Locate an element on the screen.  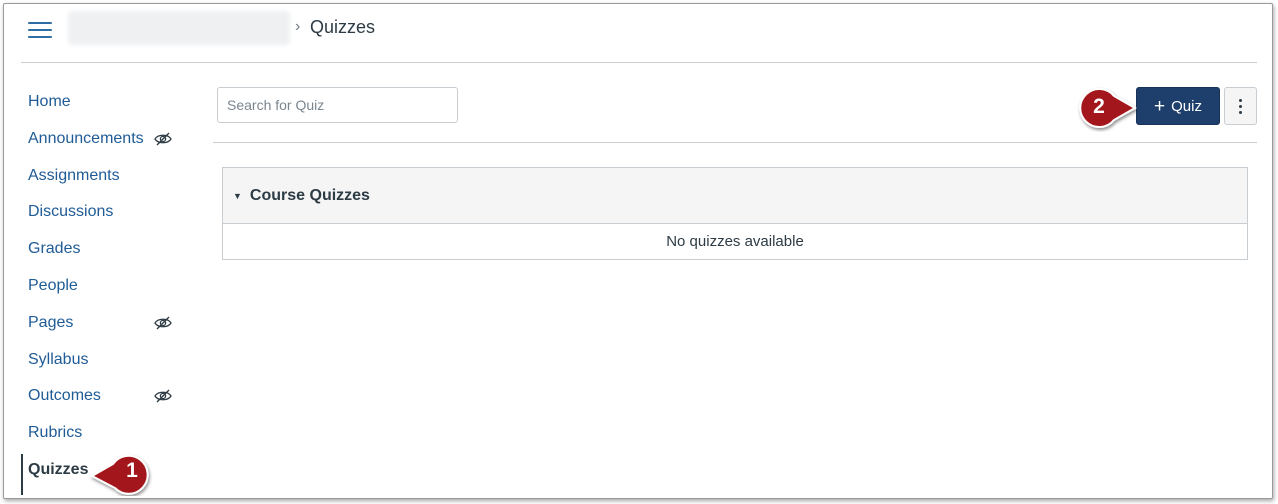
sidebar-item-rubrics: Rubrics is located at coordinates (106, 433).